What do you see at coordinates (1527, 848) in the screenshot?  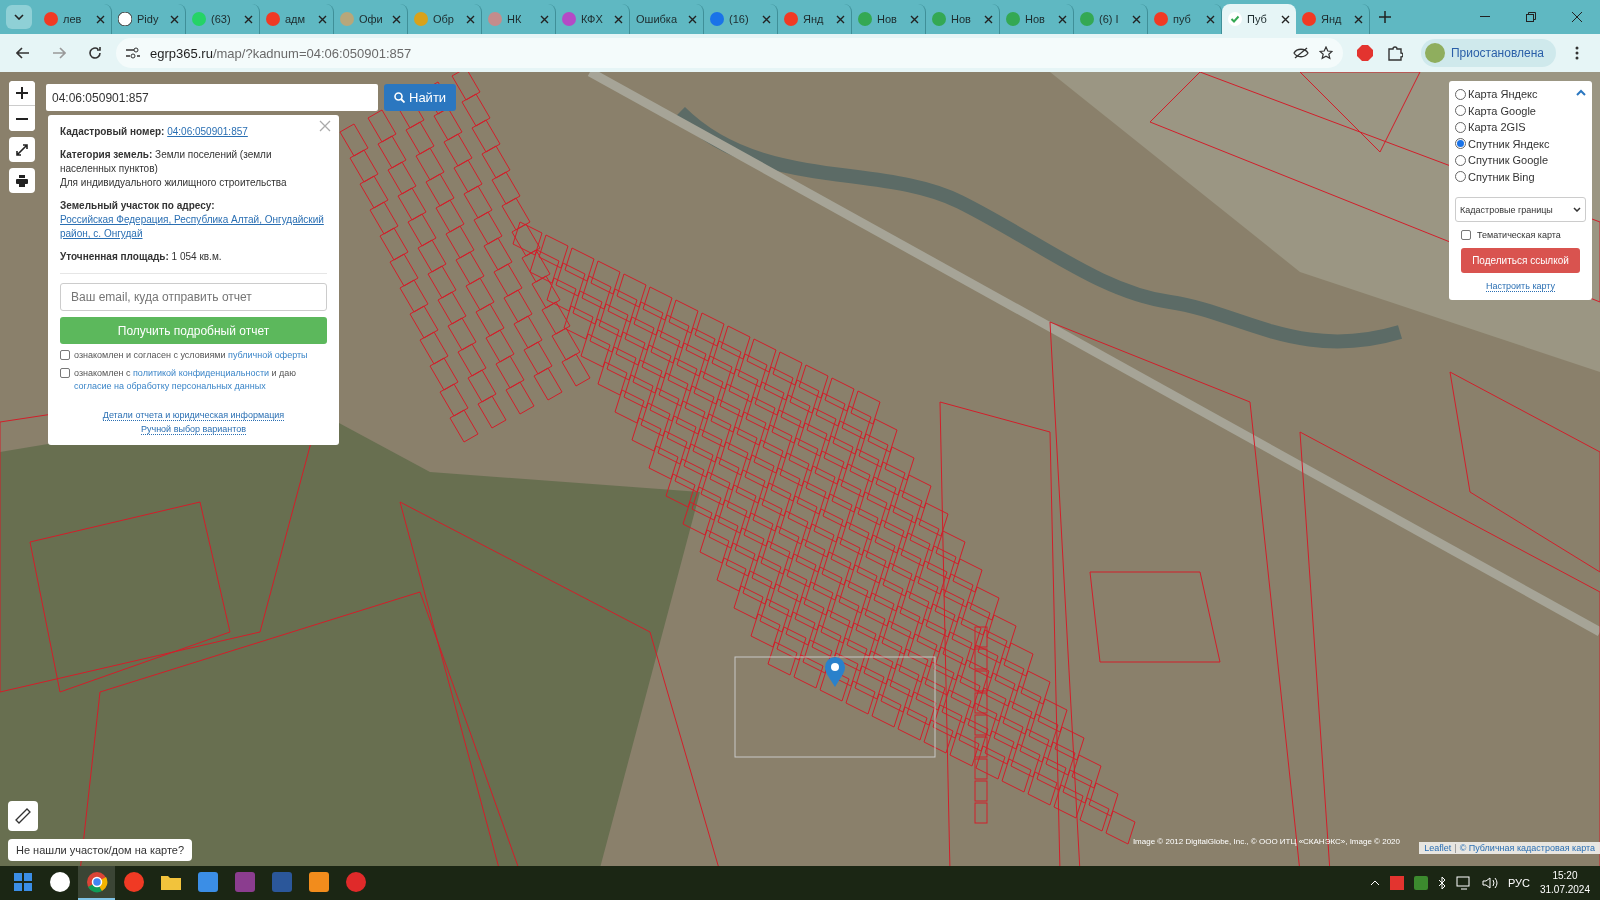 I see `source-link: © Публичная кадастровая карта` at bounding box center [1527, 848].